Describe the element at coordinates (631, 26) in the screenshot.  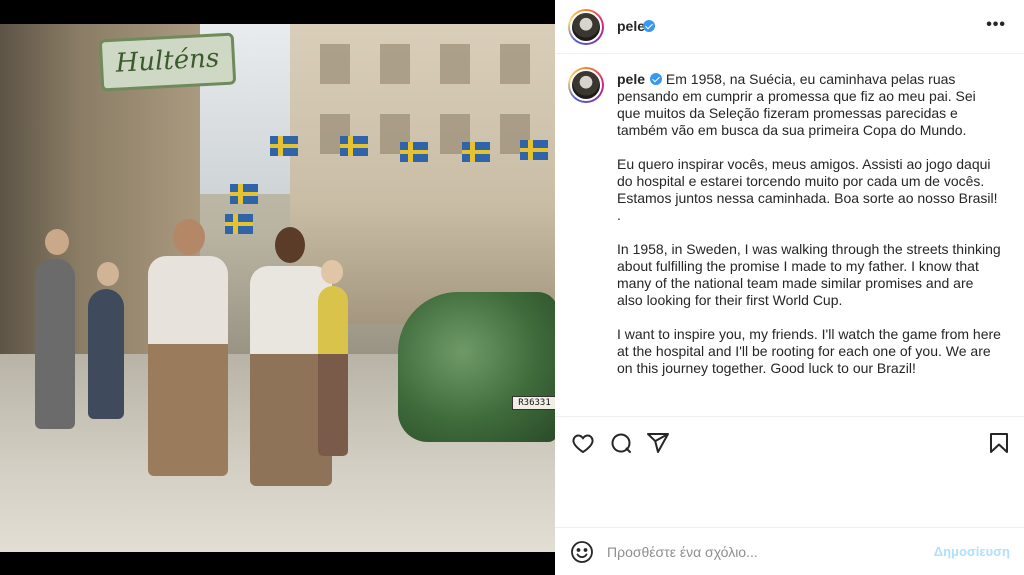
I see `author-username: pele` at that location.